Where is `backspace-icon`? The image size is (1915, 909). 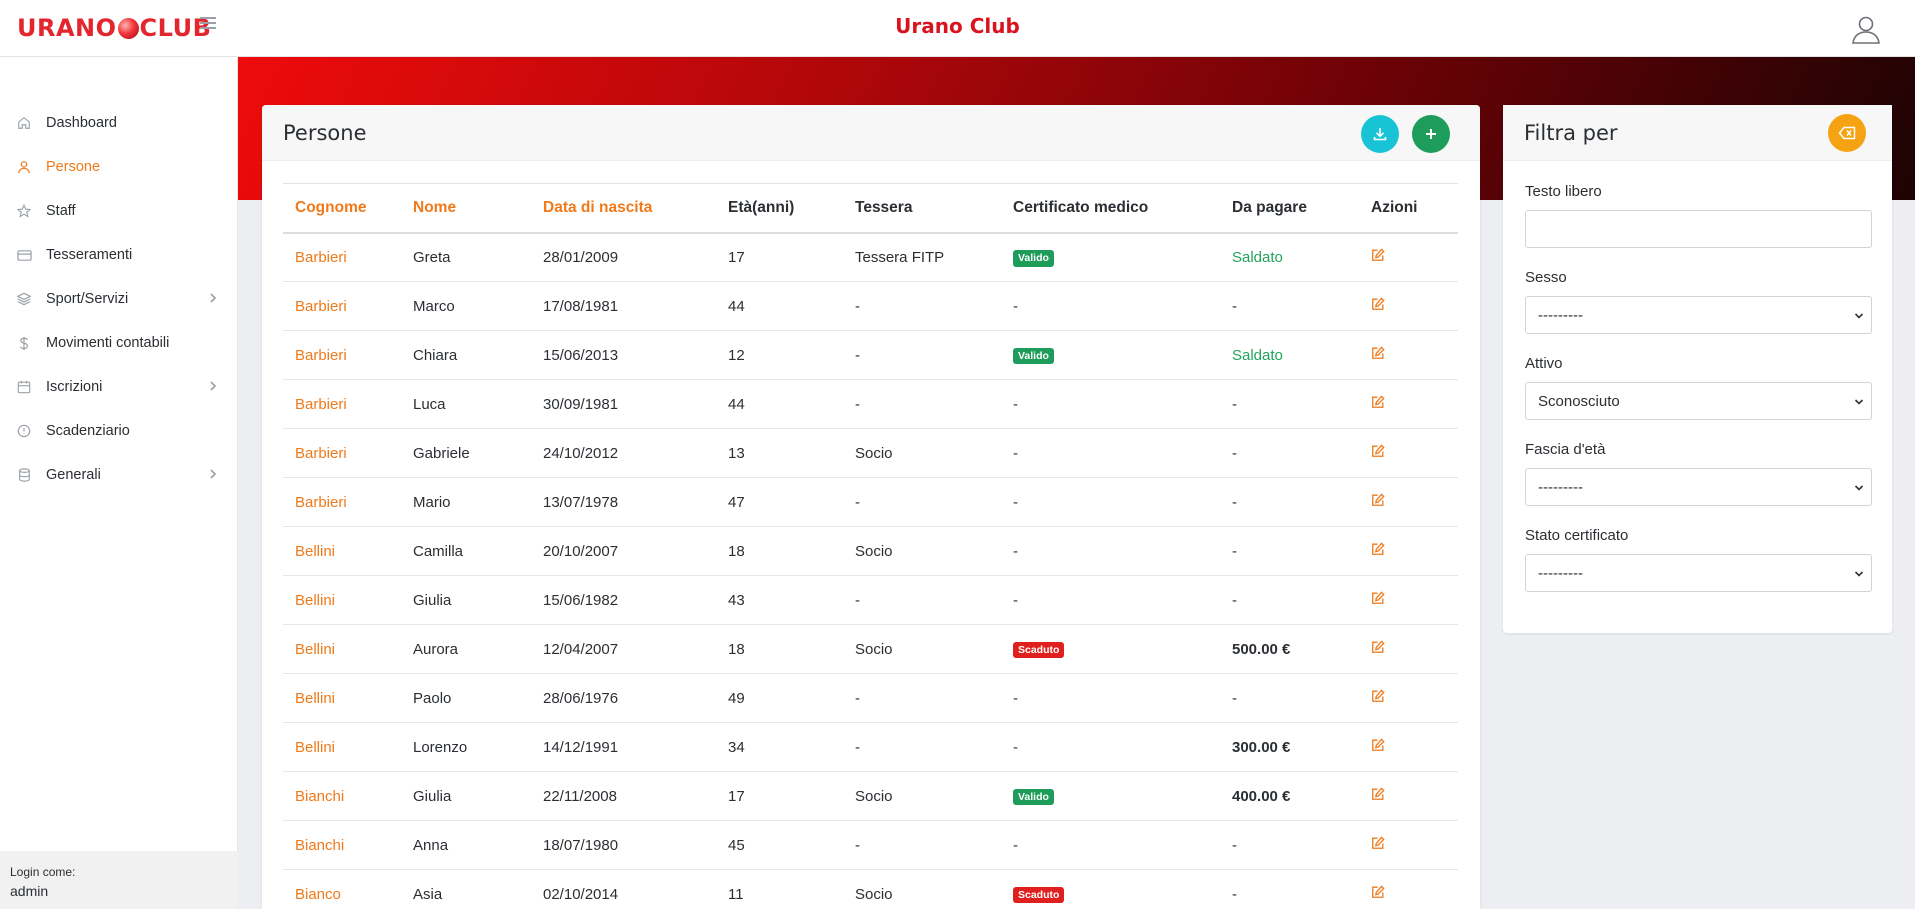 backspace-icon is located at coordinates (1847, 133).